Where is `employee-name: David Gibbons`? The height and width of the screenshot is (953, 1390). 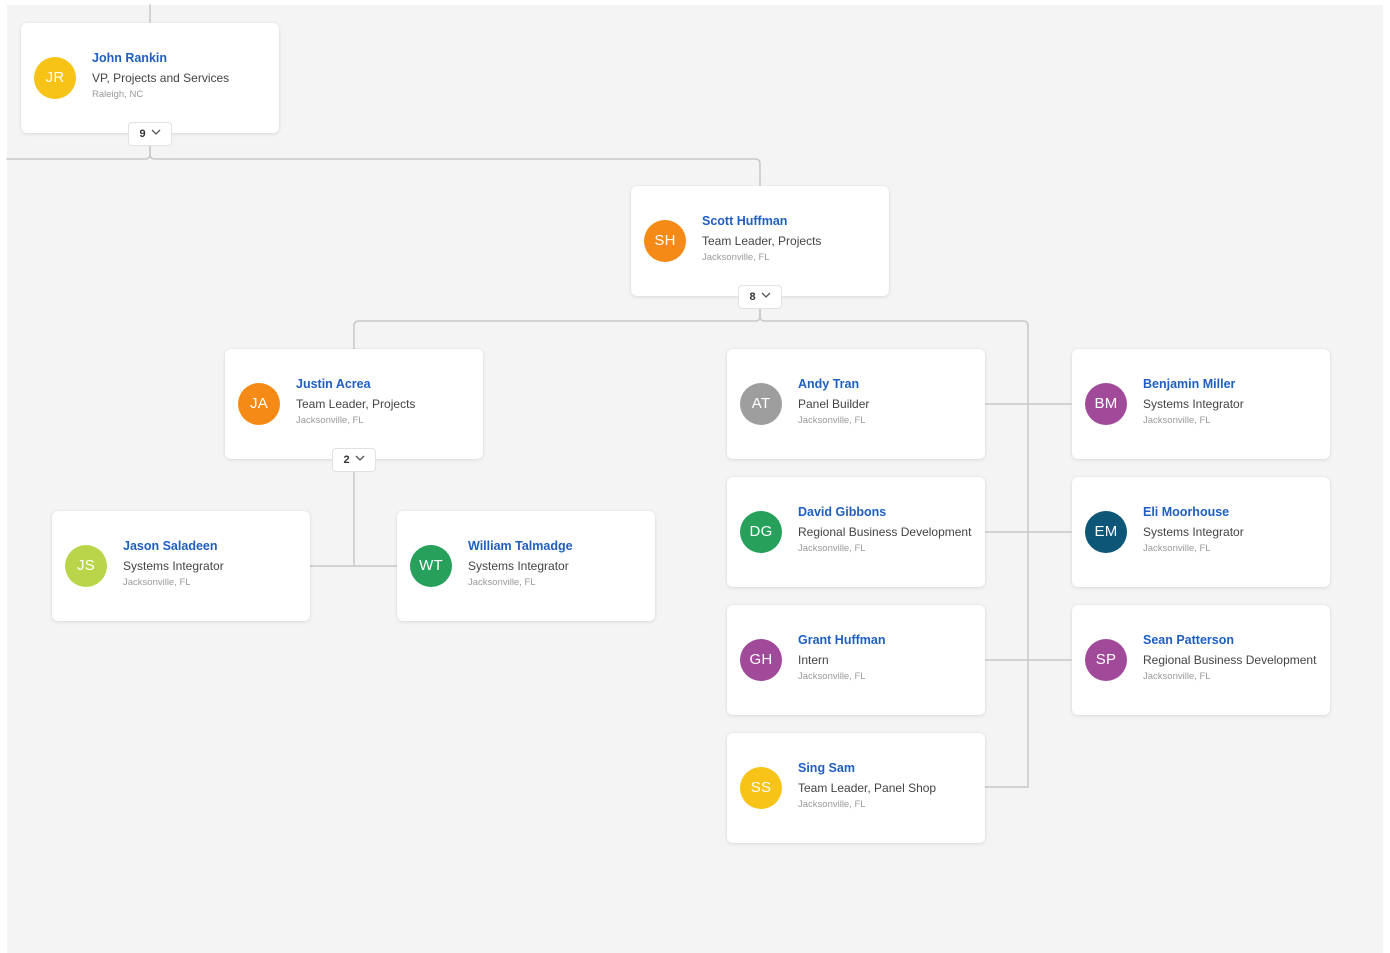
employee-name: David Gibbons is located at coordinates (885, 512).